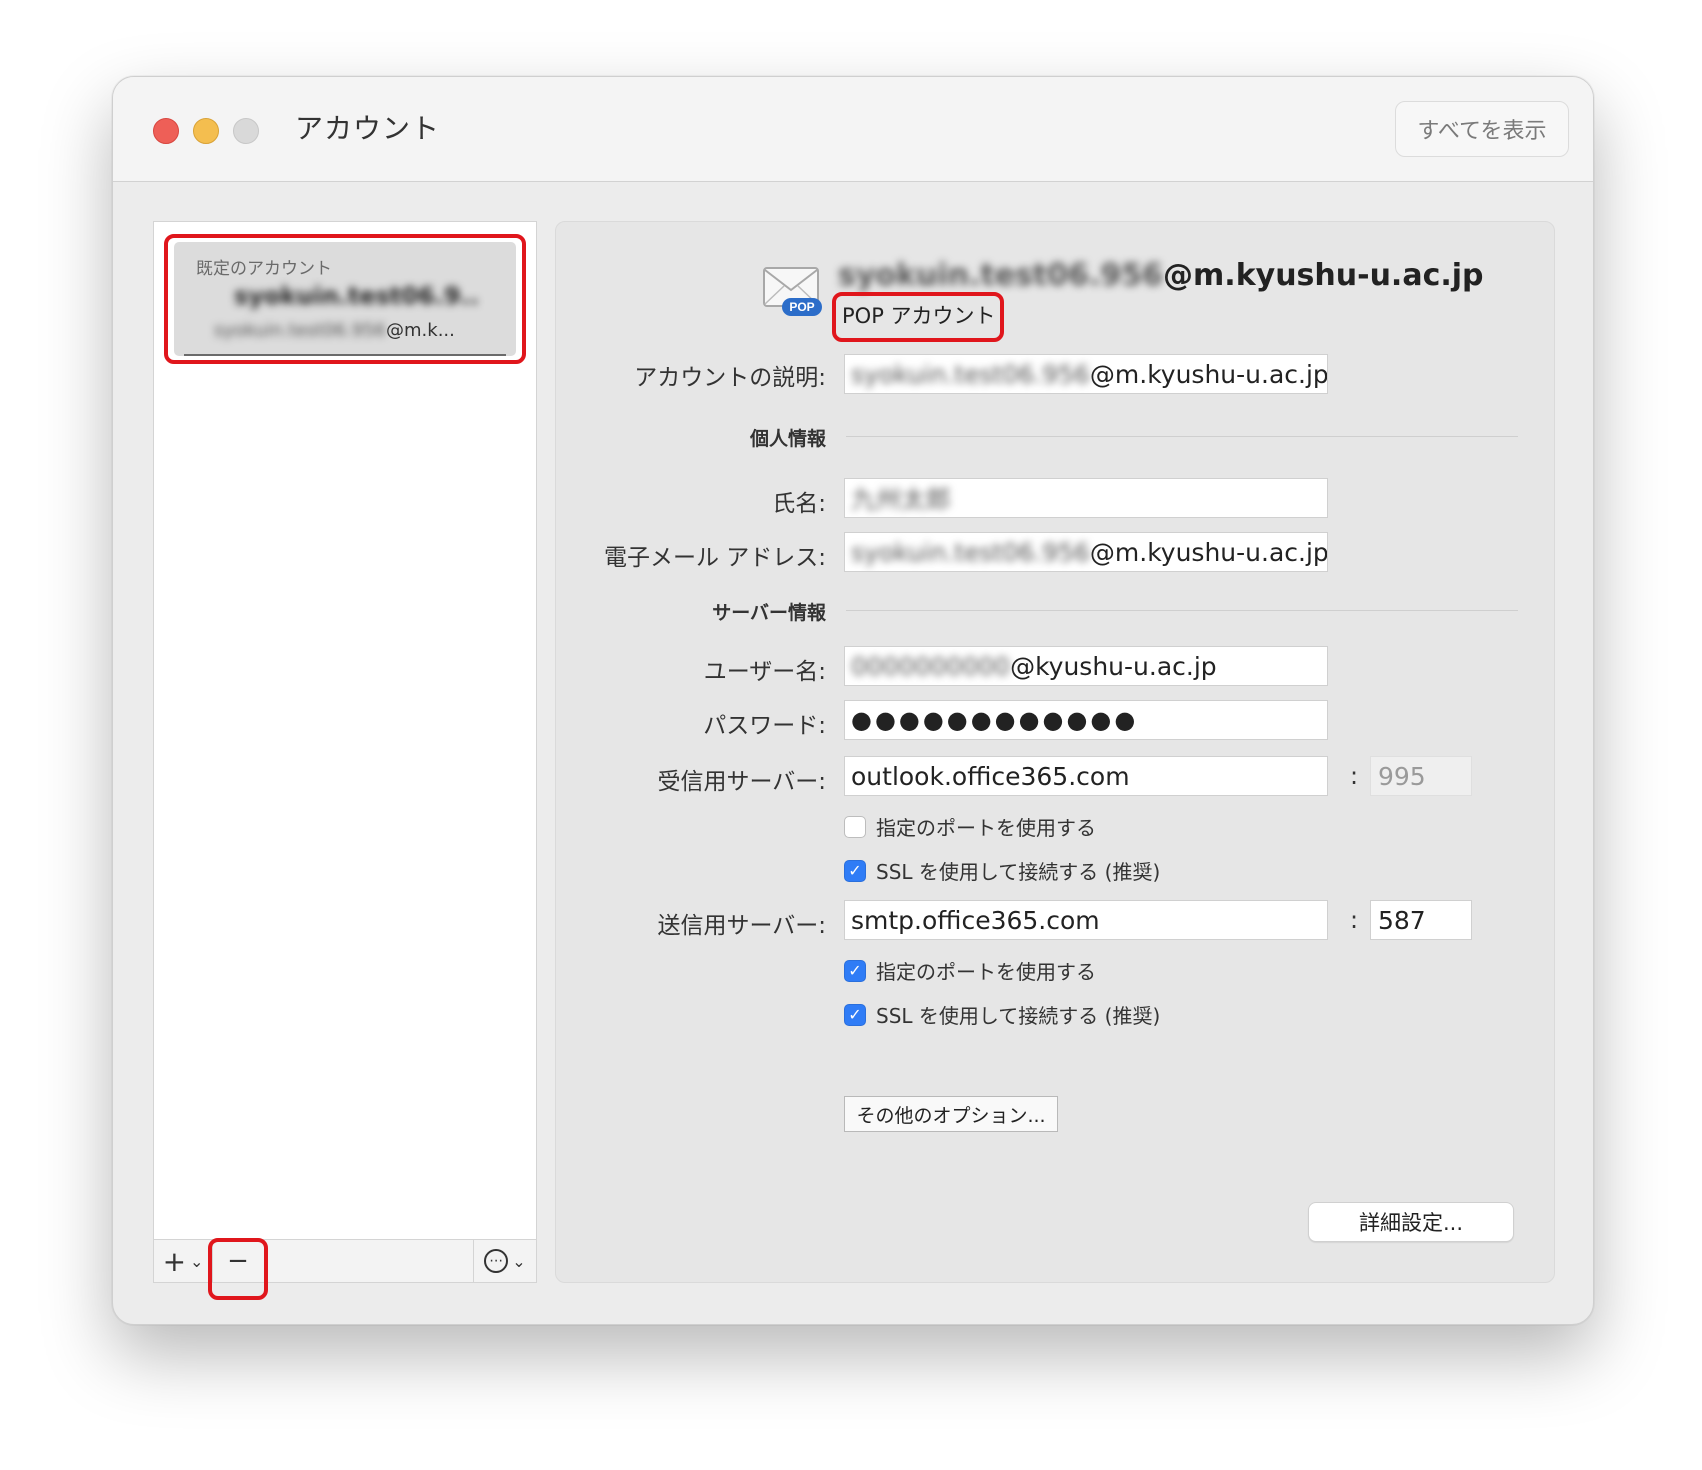  I want to click on server-info-divider, so click(1182, 610).